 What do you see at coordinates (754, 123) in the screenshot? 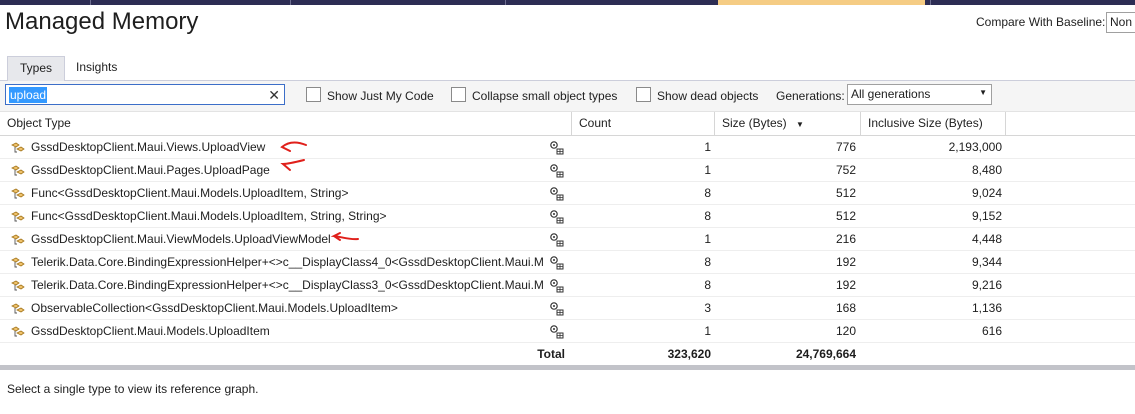
I see `column-header-size-label: Size (Bytes)` at bounding box center [754, 123].